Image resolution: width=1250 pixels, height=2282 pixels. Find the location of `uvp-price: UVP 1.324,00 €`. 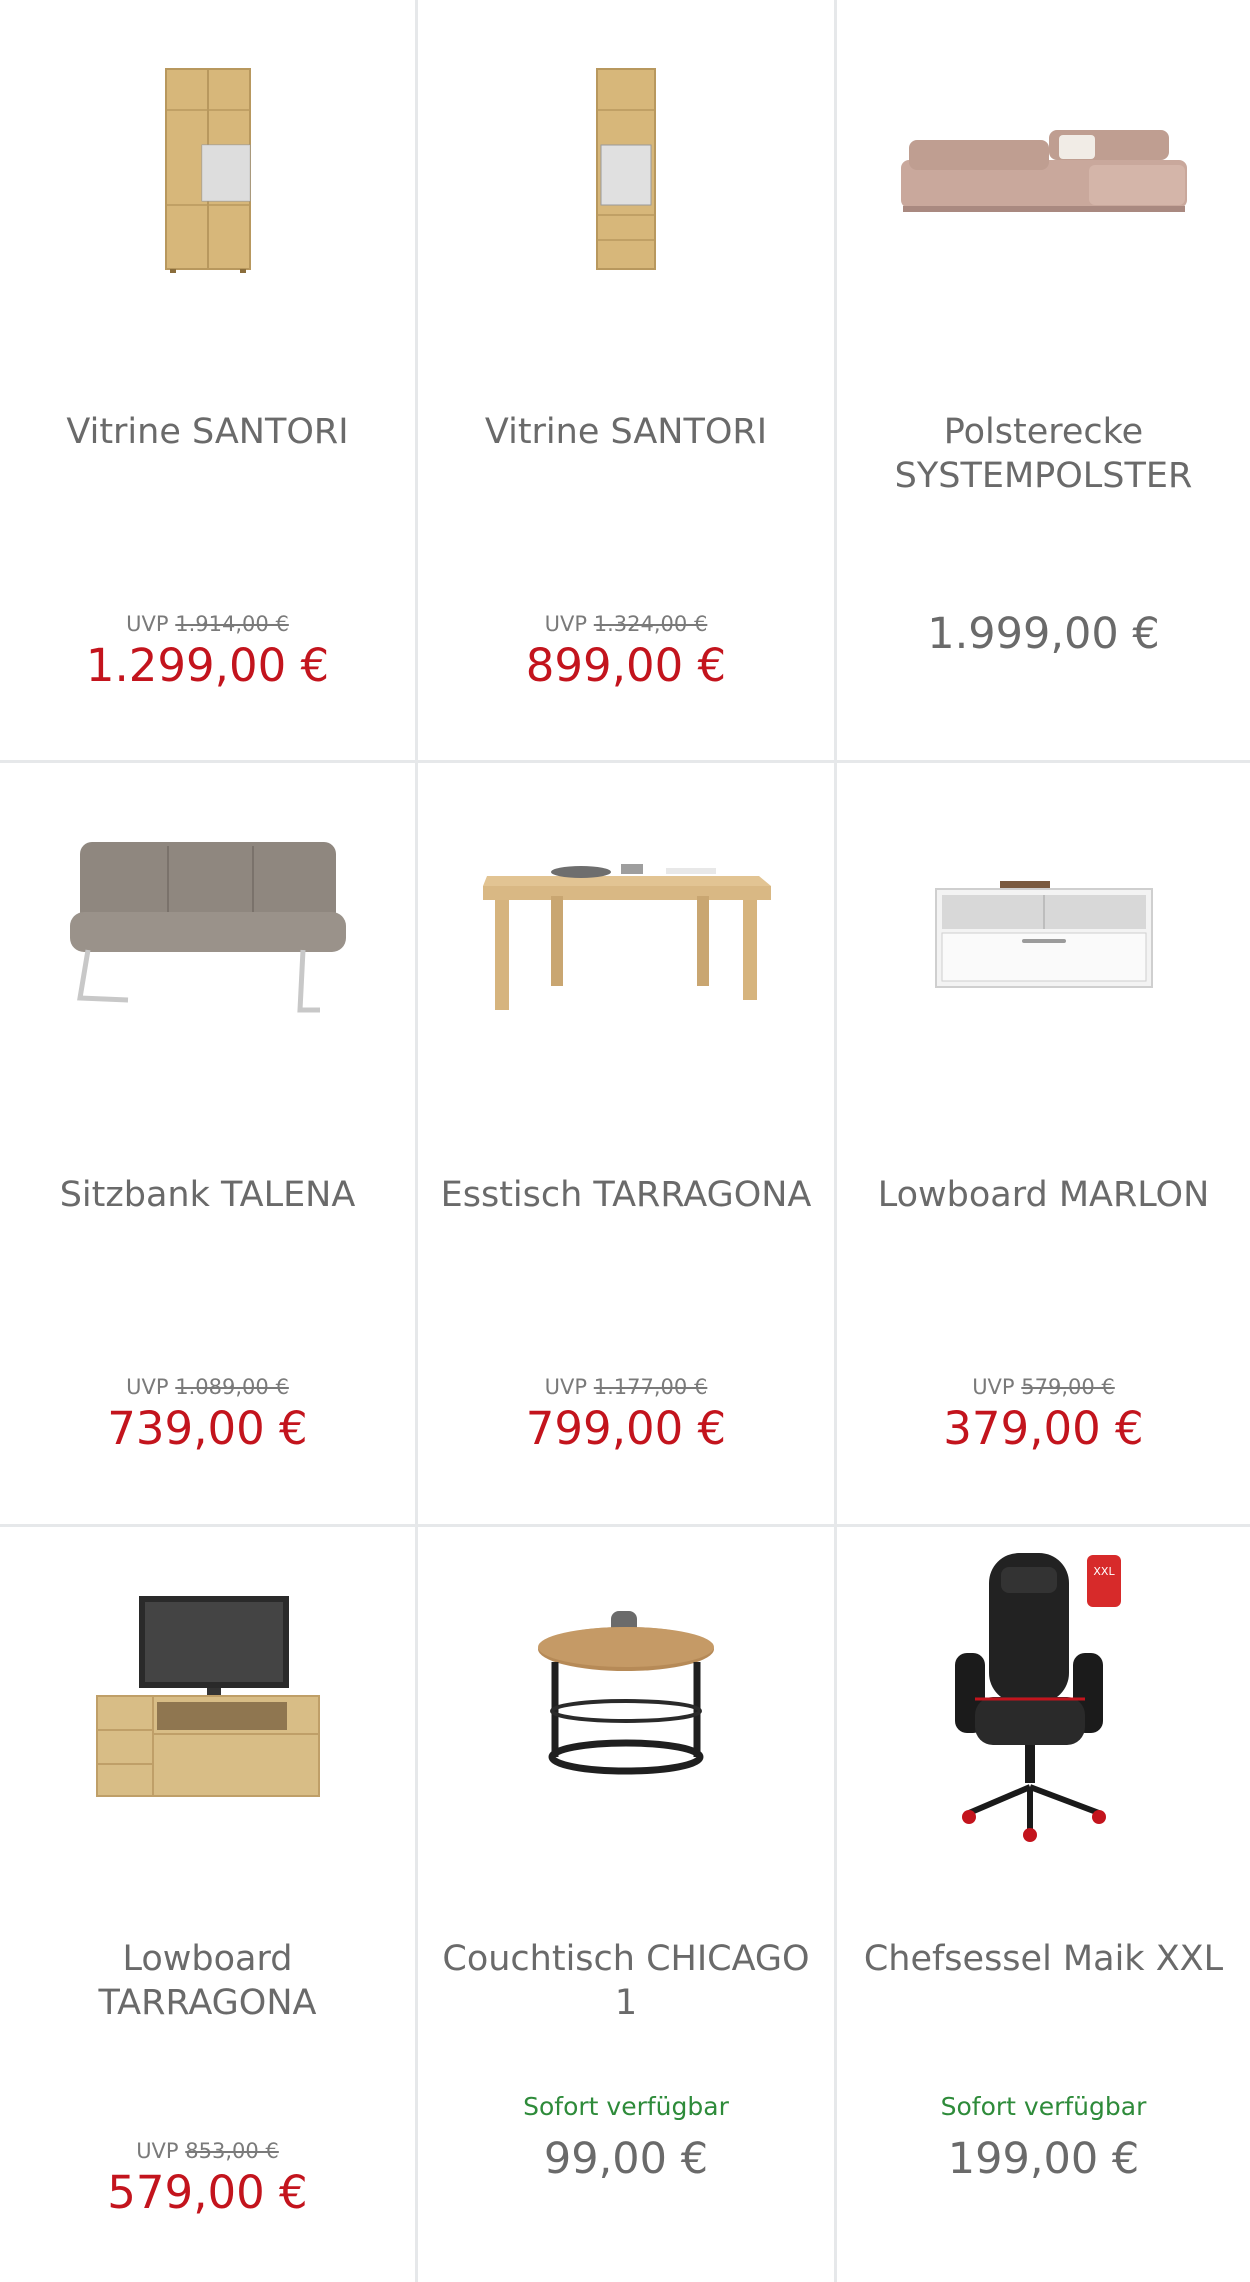

uvp-price: UVP 1.324,00 € is located at coordinates (626, 624).